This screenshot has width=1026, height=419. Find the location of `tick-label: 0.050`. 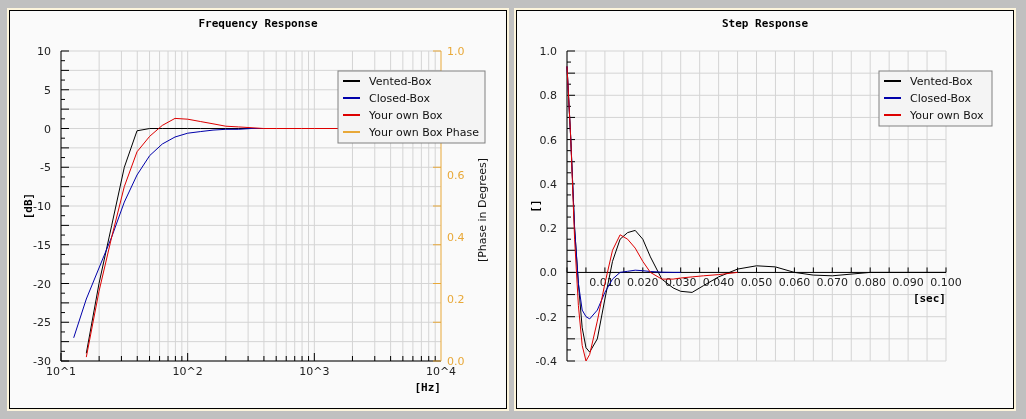

tick-label: 0.050 is located at coordinates (756, 283).